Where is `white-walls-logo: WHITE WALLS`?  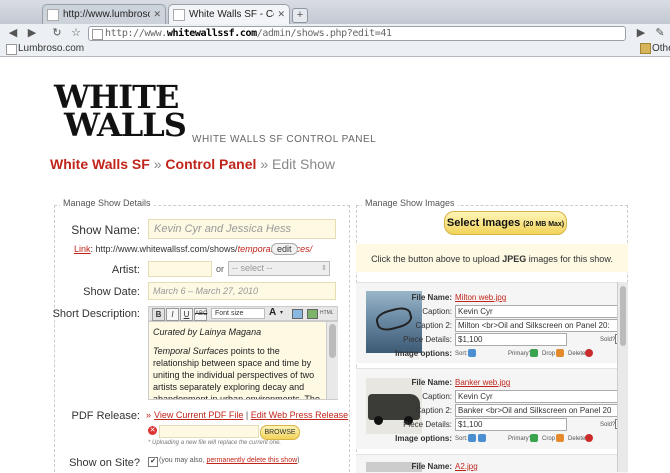
white-walls-logo: WHITE WALLS is located at coordinates (118, 111).